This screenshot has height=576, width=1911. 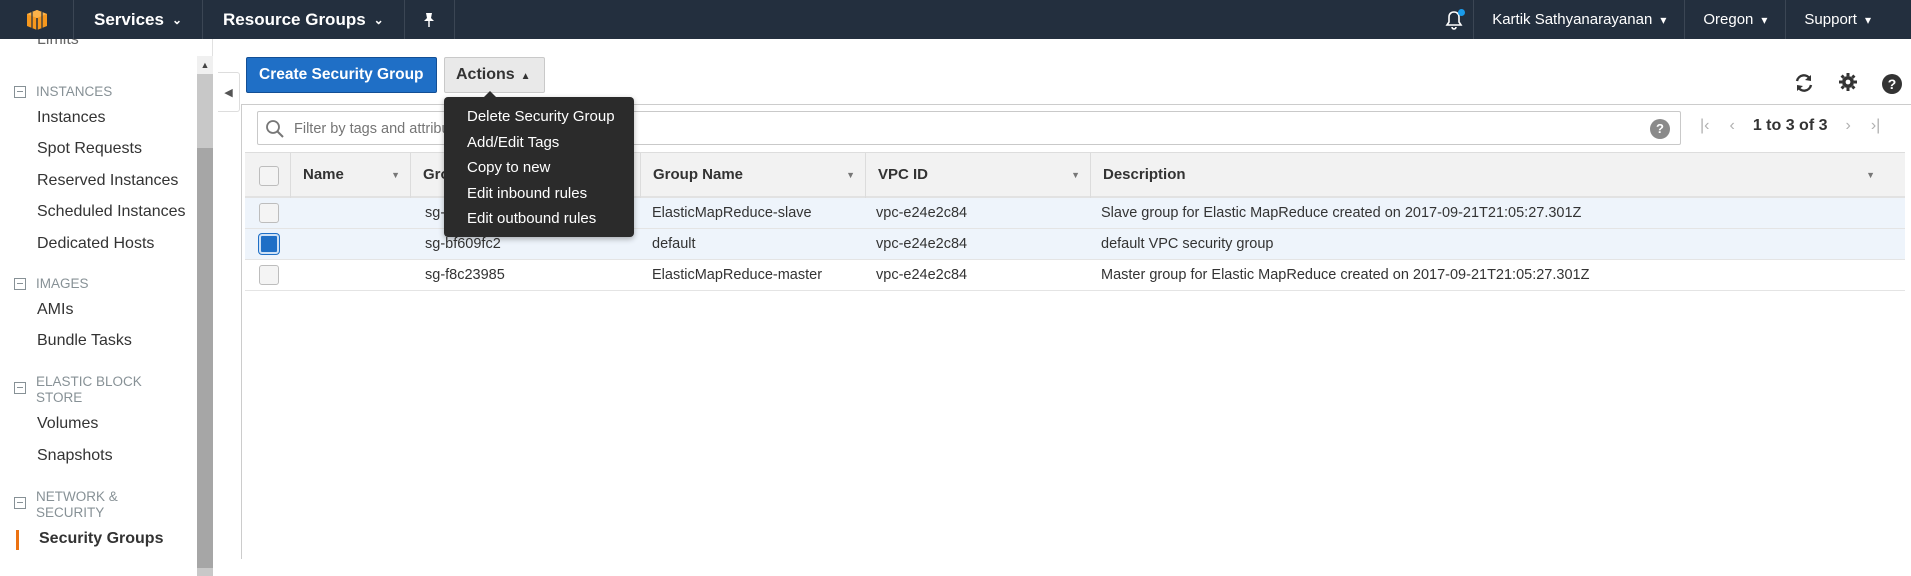 I want to click on column-header-description: Description ▼, so click(x=1487, y=176).